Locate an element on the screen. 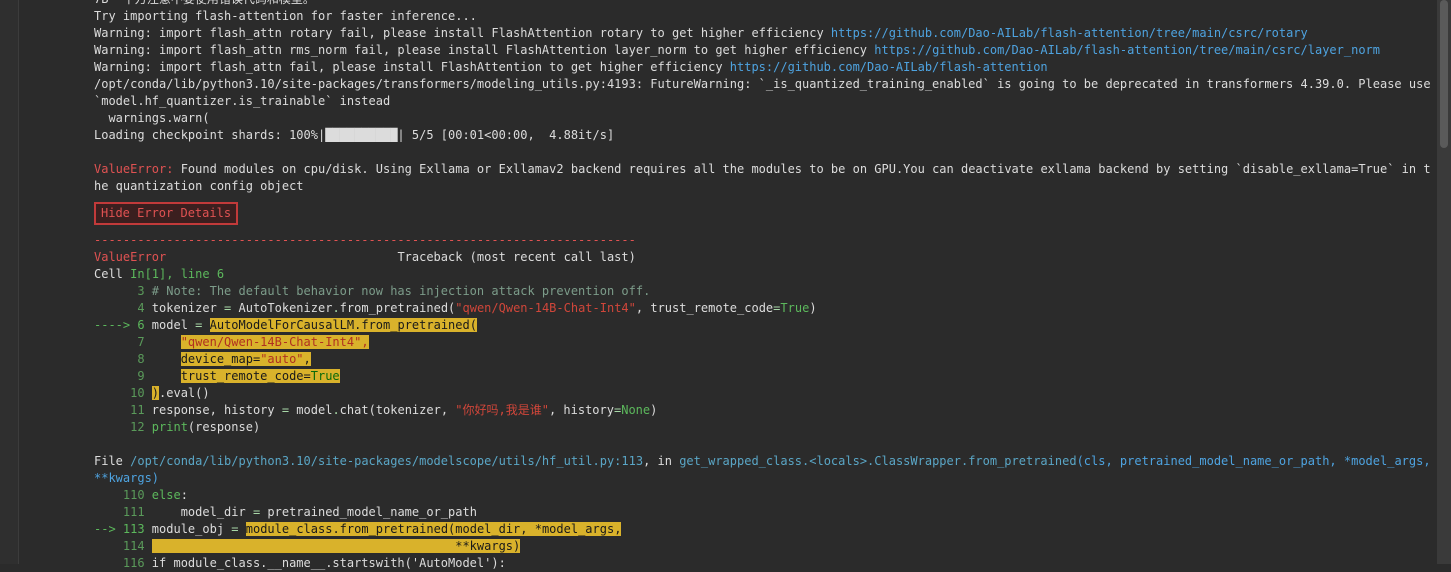 Image resolution: width=1451 pixels, height=572 pixels. code-token: response, history is located at coordinates (216, 410).